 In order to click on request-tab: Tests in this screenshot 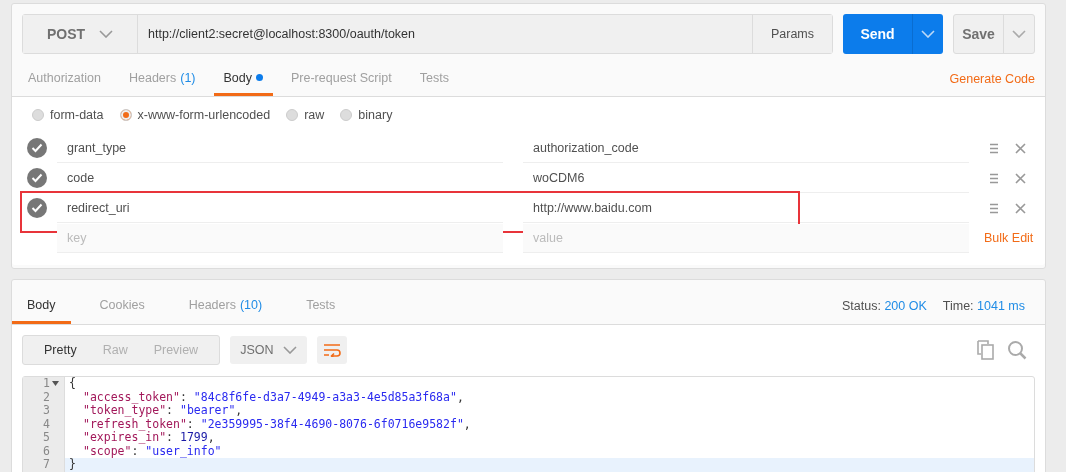, I will do `click(434, 75)`.